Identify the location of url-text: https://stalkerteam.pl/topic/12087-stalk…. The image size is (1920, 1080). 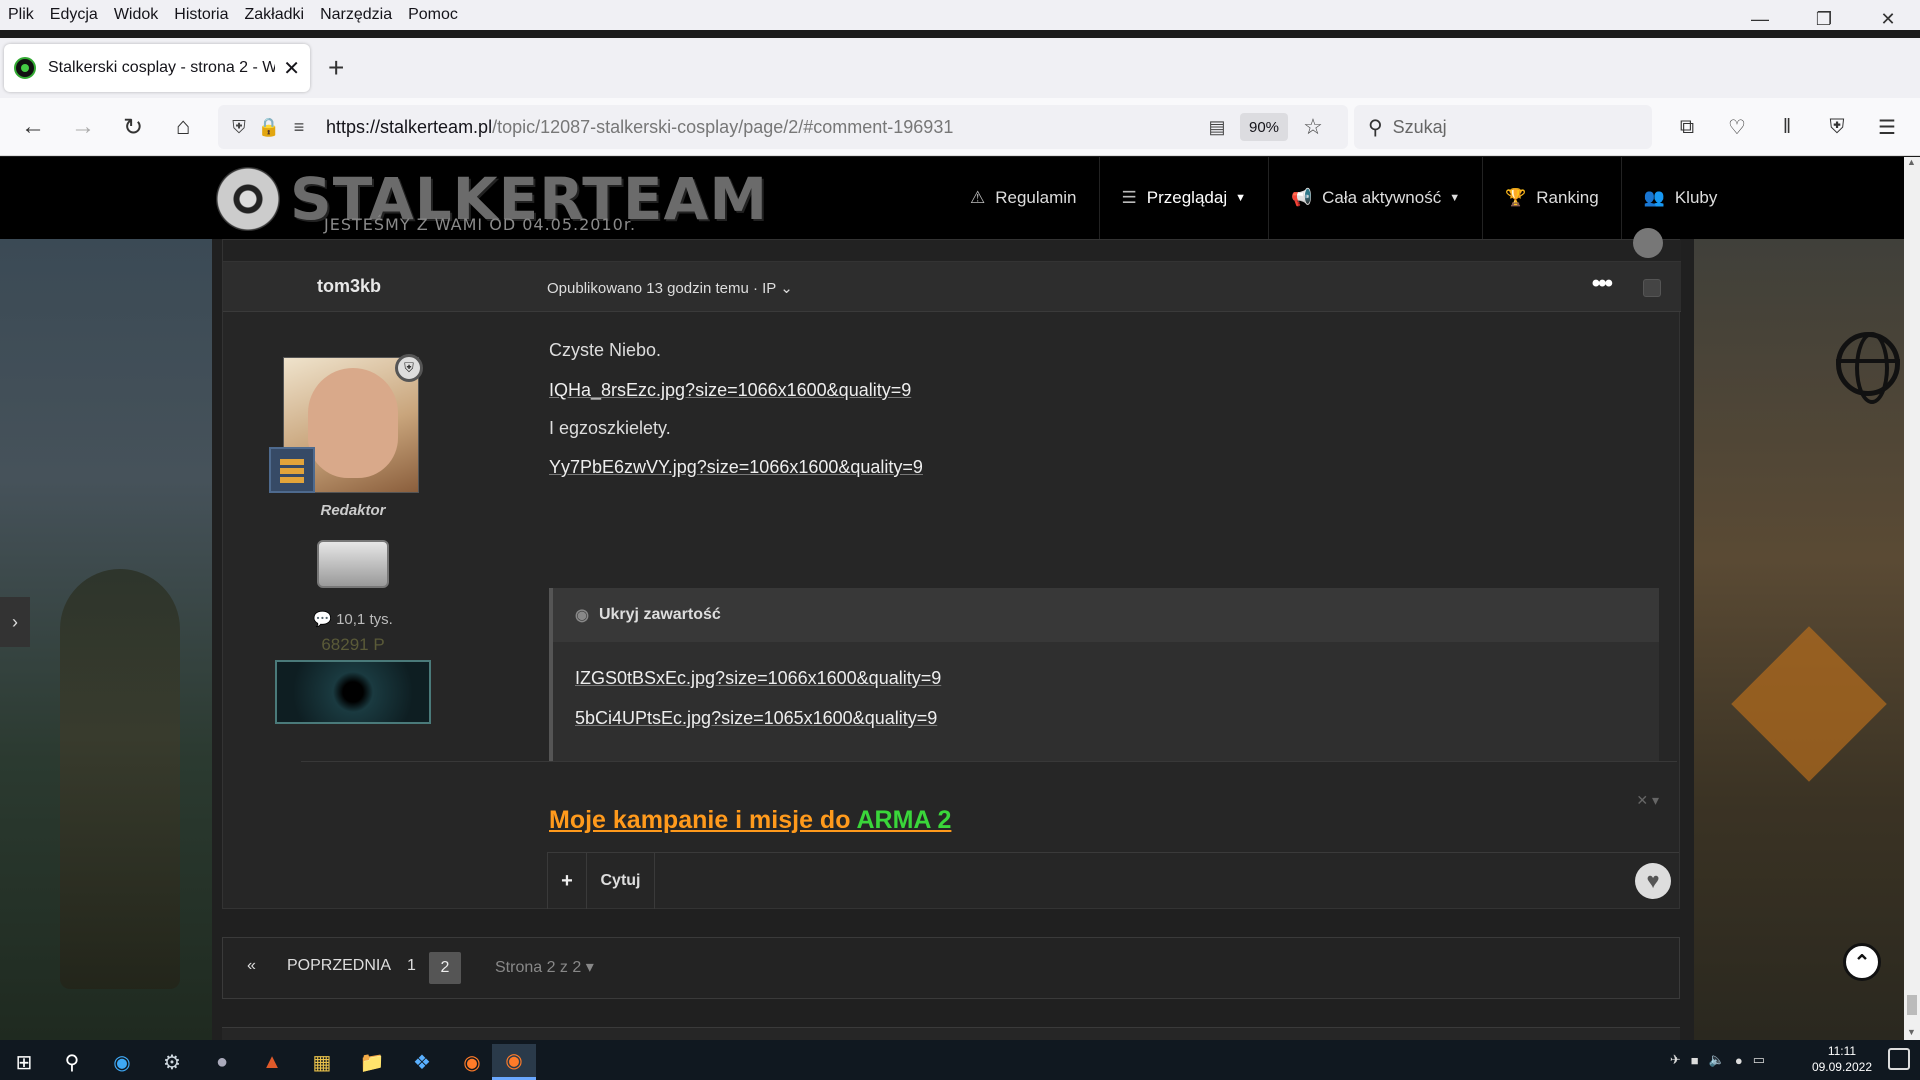
(639, 127).